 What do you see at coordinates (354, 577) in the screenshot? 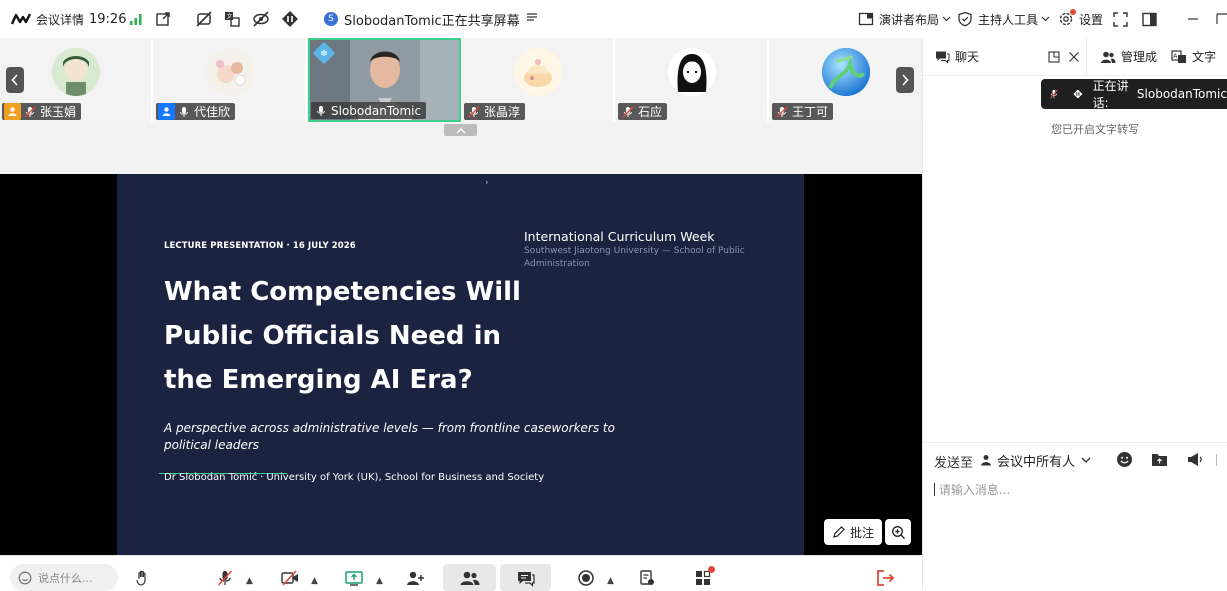
I see `share-screen-button` at bounding box center [354, 577].